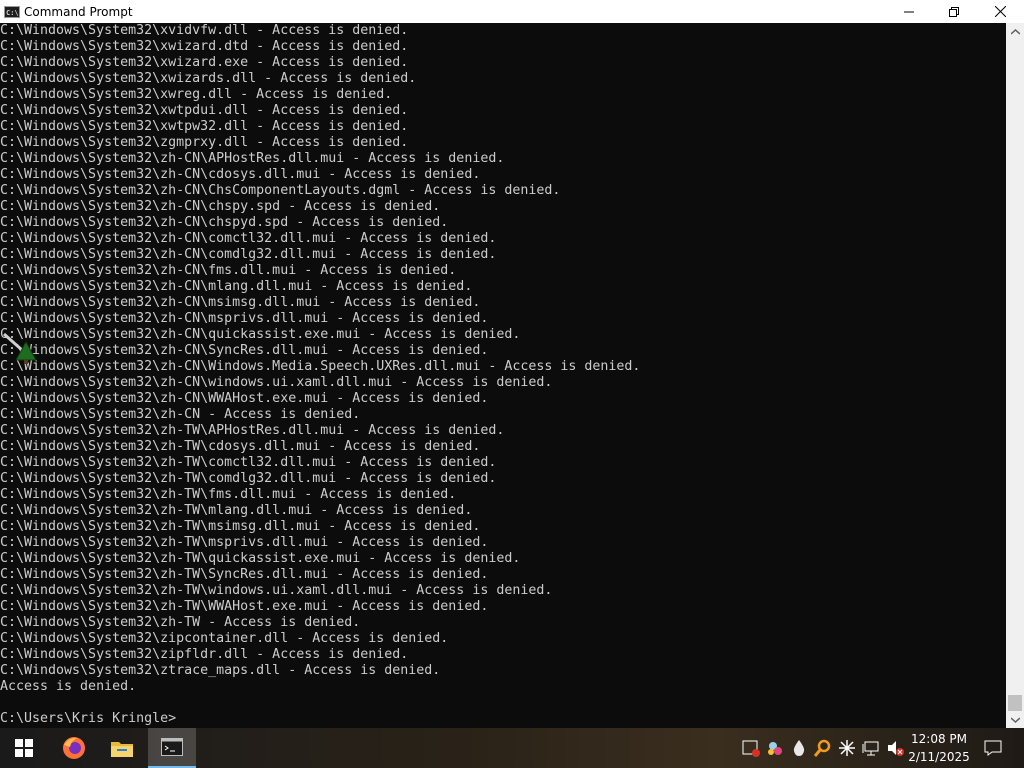 This screenshot has width=1024, height=768. I want to click on windows-logo-icon, so click(24, 748).